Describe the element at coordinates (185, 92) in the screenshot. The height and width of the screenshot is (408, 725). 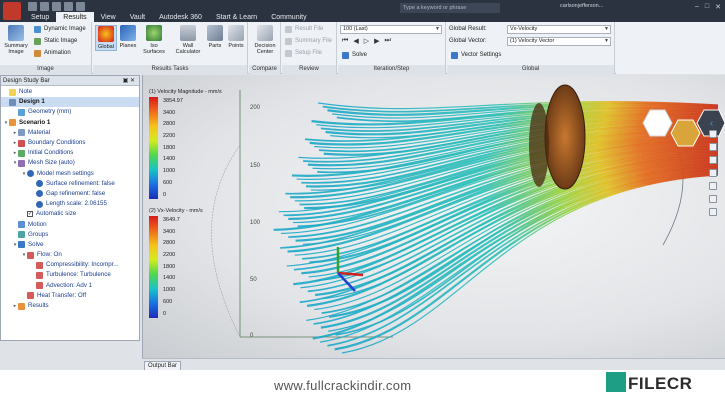
I see `legend-title: (1) Velocity Magnitude - mm/s` at that location.